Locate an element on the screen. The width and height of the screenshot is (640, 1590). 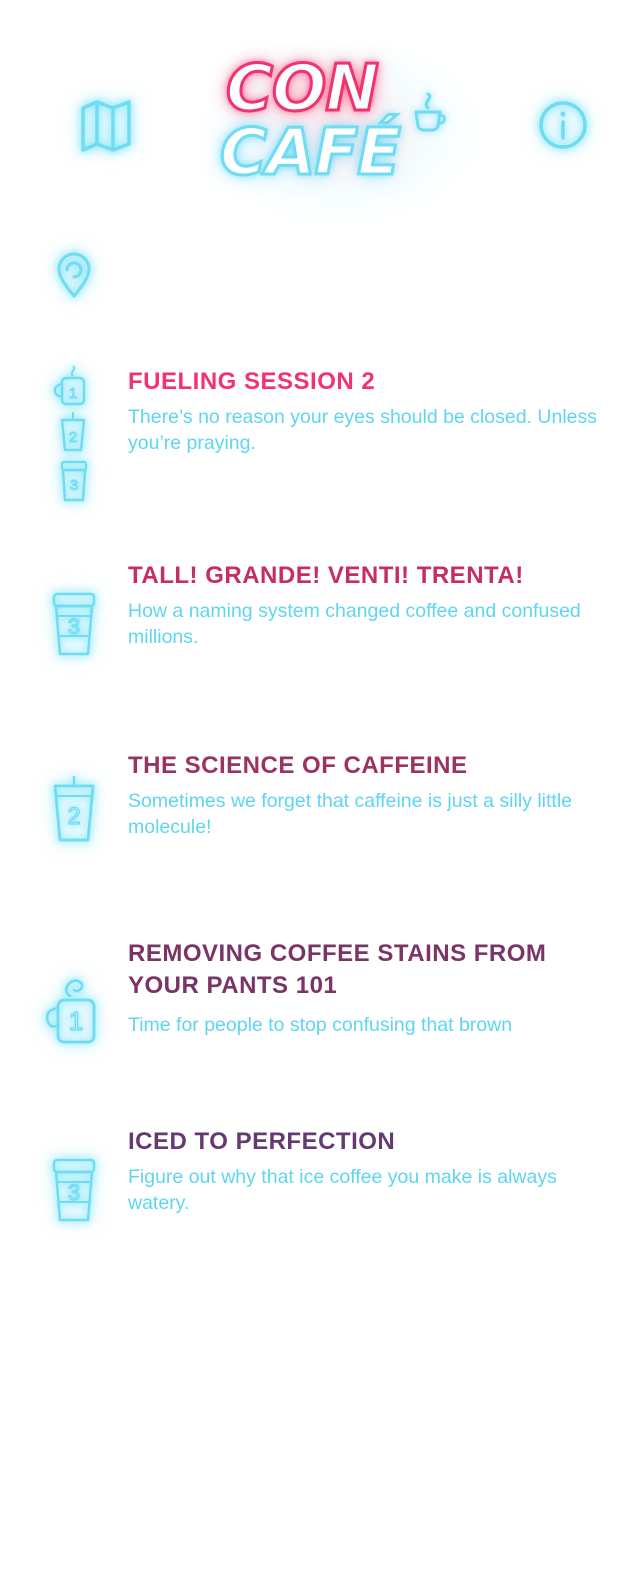
logo: CON CAFÉ is located at coordinates (340, 130).